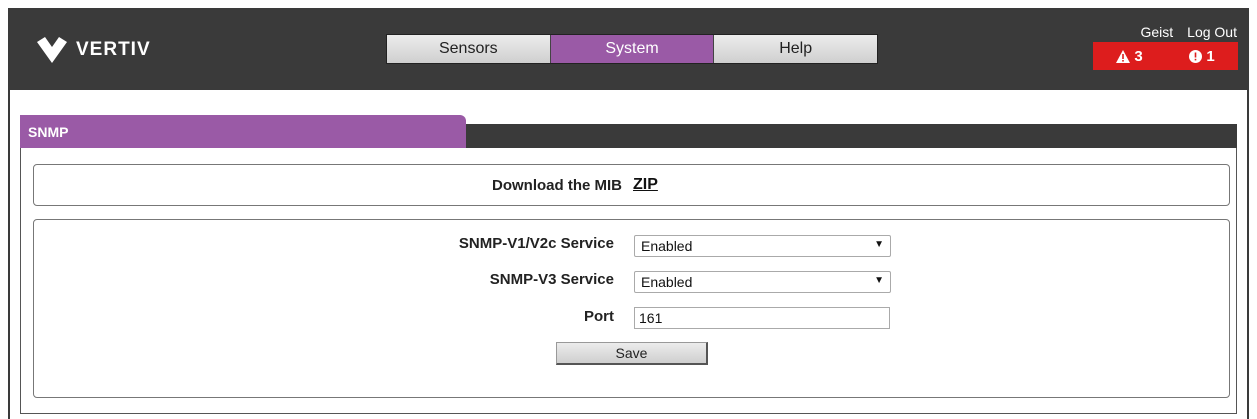  What do you see at coordinates (667, 246) in the screenshot?
I see `snmp-v1v2c-value: Enabled` at bounding box center [667, 246].